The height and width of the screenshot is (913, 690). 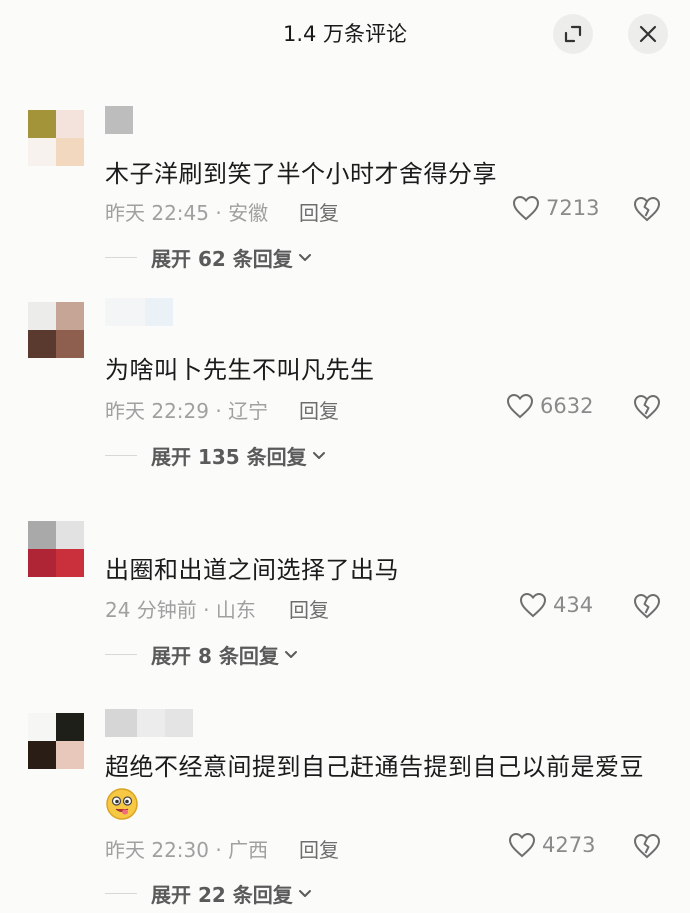 What do you see at coordinates (345, 35) in the screenshot?
I see `comments-header: 1.4 万条评论` at bounding box center [345, 35].